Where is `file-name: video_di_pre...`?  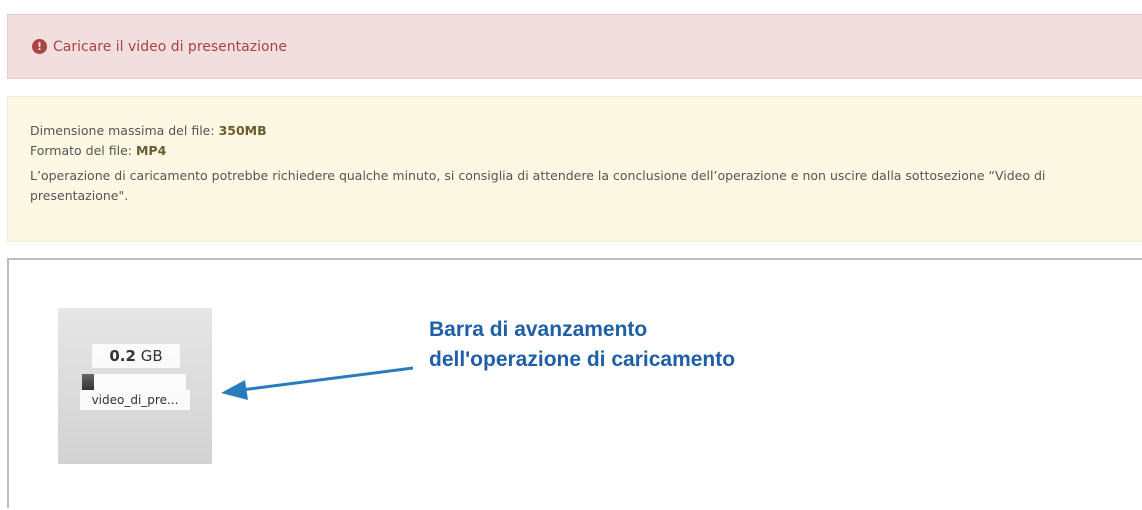
file-name: video_di_pre... is located at coordinates (135, 400).